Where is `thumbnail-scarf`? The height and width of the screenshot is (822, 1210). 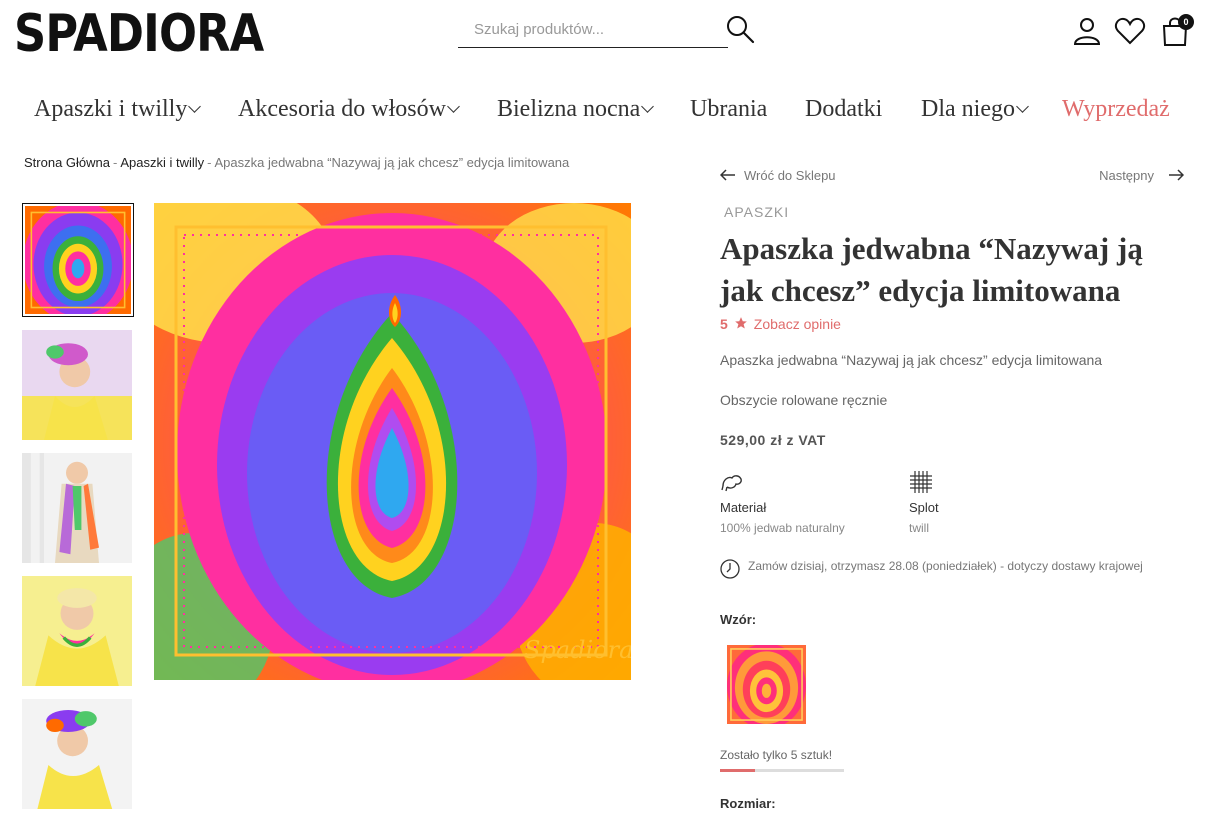
thumbnail-scarf is located at coordinates (78, 260).